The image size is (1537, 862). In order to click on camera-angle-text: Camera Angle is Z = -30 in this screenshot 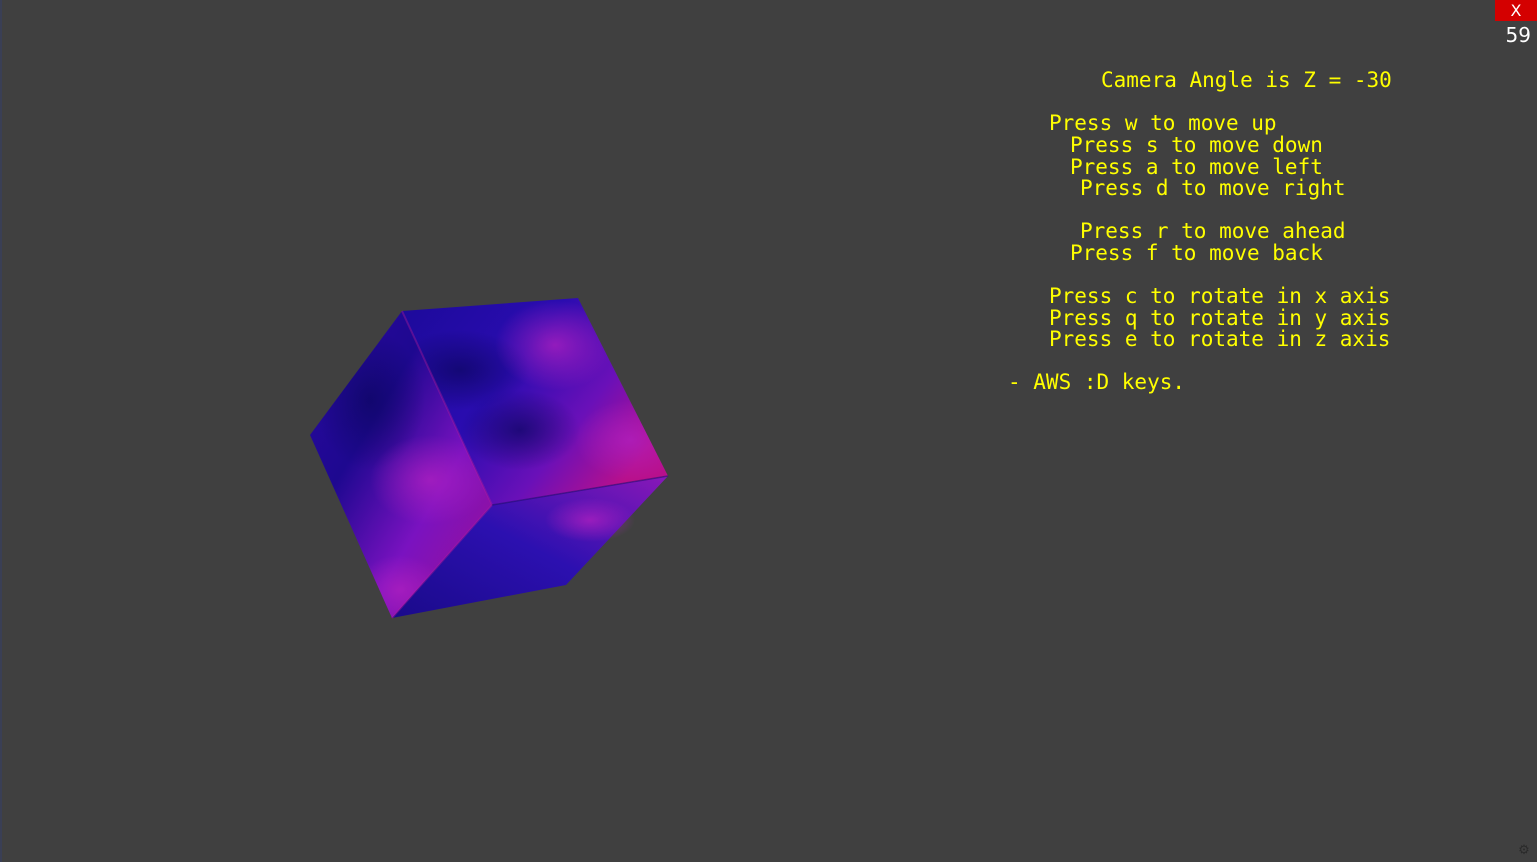, I will do `click(1246, 80)`.